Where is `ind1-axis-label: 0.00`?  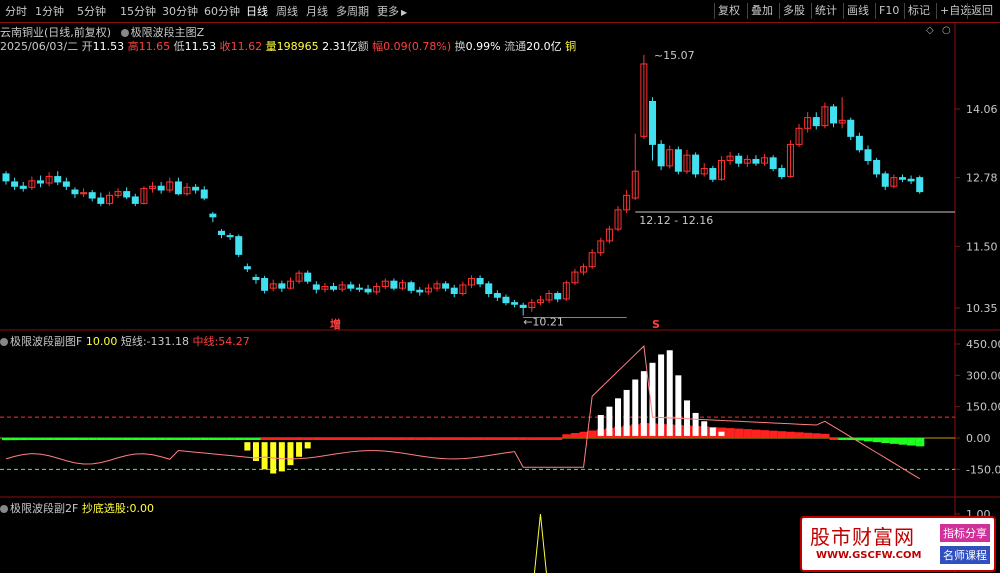 ind1-axis-label: 0.00 is located at coordinates (978, 438).